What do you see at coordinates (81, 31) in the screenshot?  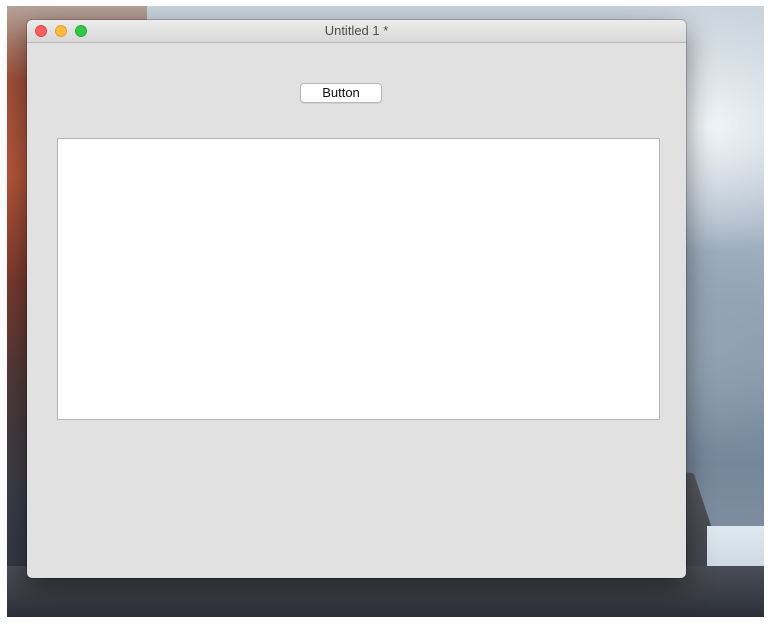 I see `zoom-icon` at bounding box center [81, 31].